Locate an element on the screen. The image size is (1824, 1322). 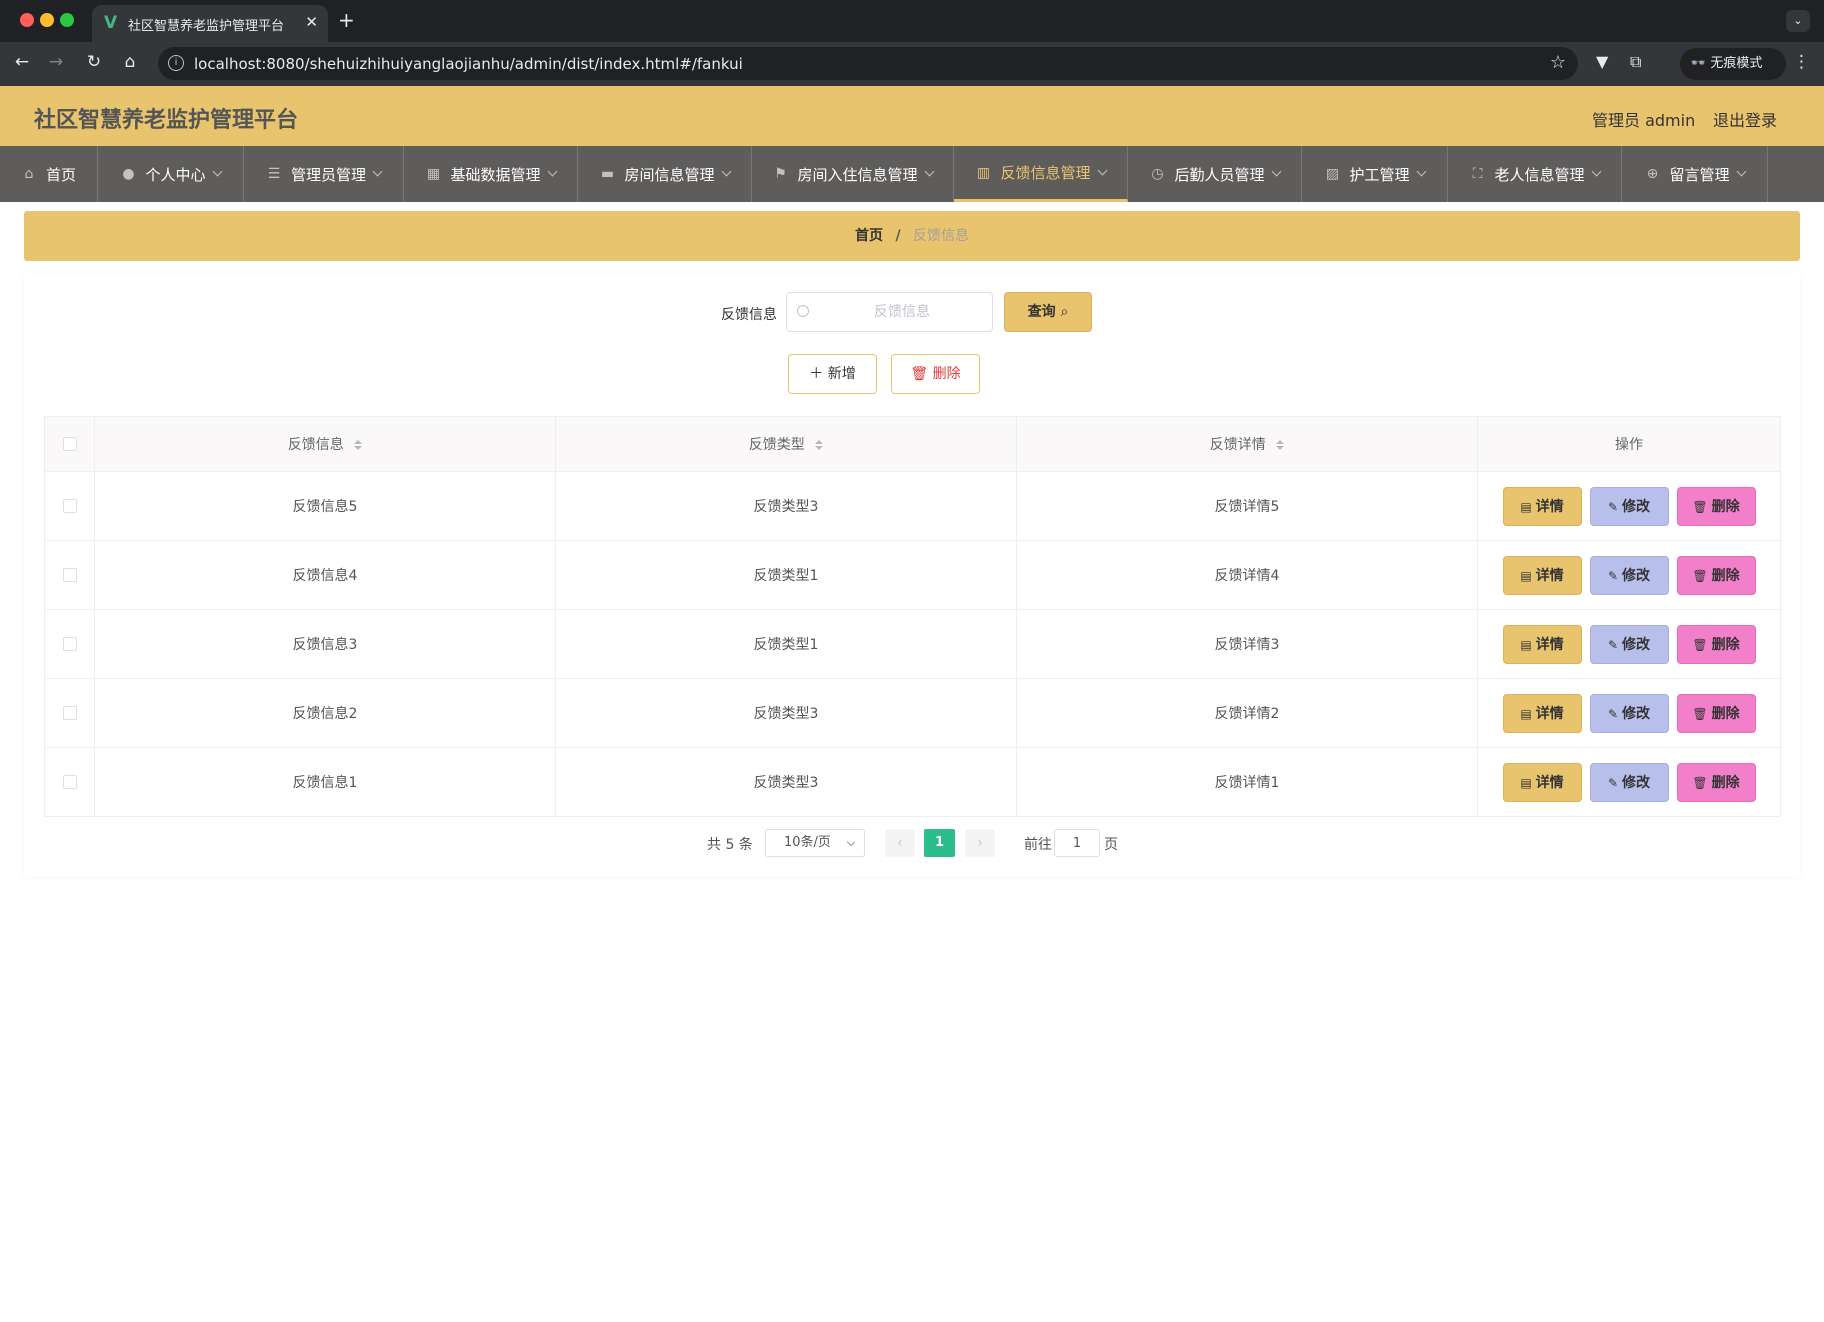
nav-item-personal-center: ● 个人中心 is located at coordinates (171, 174).